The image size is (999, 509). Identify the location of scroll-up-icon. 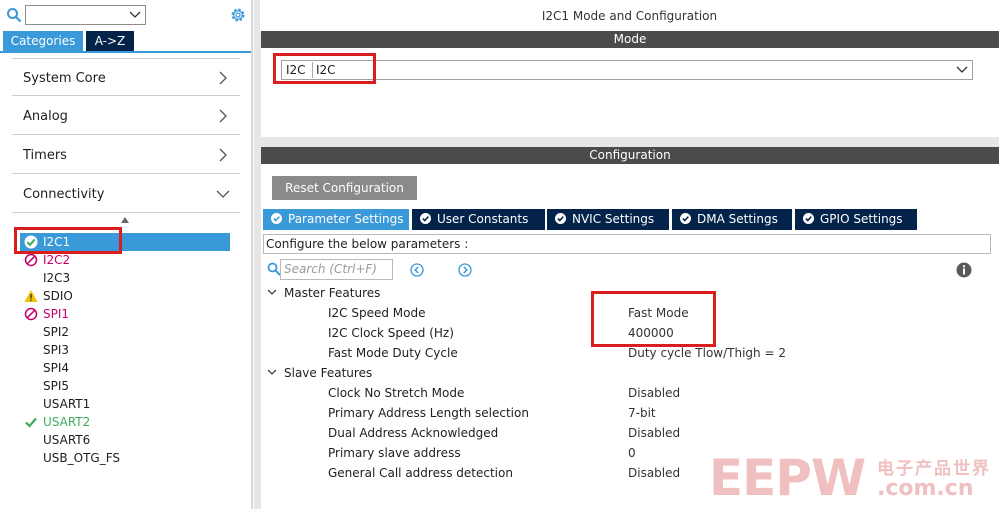
(125, 220).